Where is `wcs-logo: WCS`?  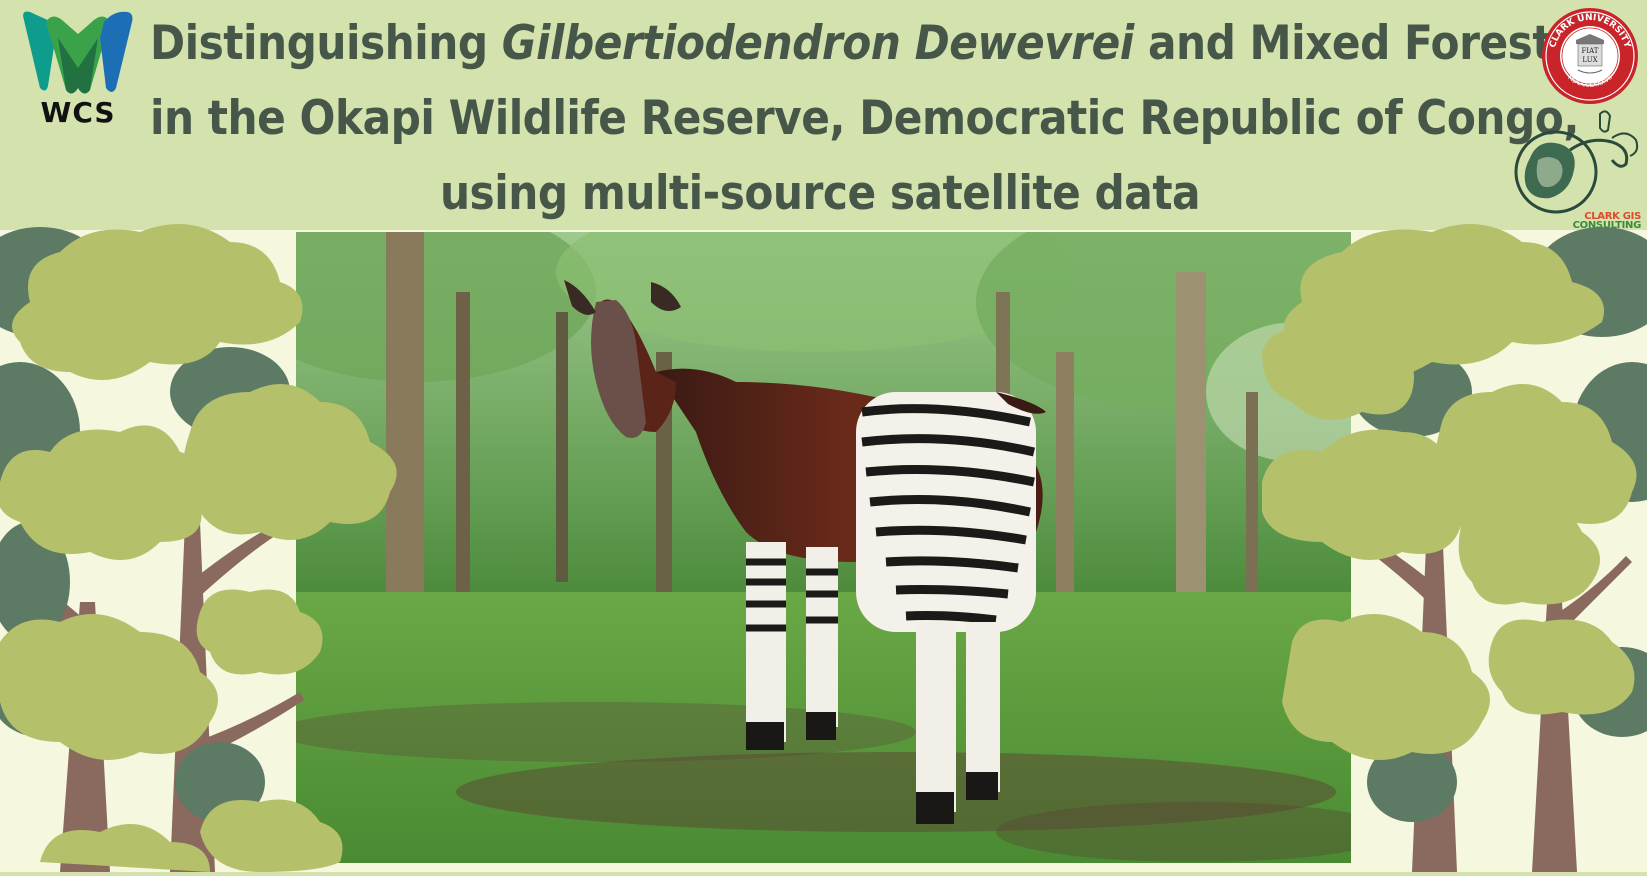 wcs-logo: WCS is located at coordinates (78, 68).